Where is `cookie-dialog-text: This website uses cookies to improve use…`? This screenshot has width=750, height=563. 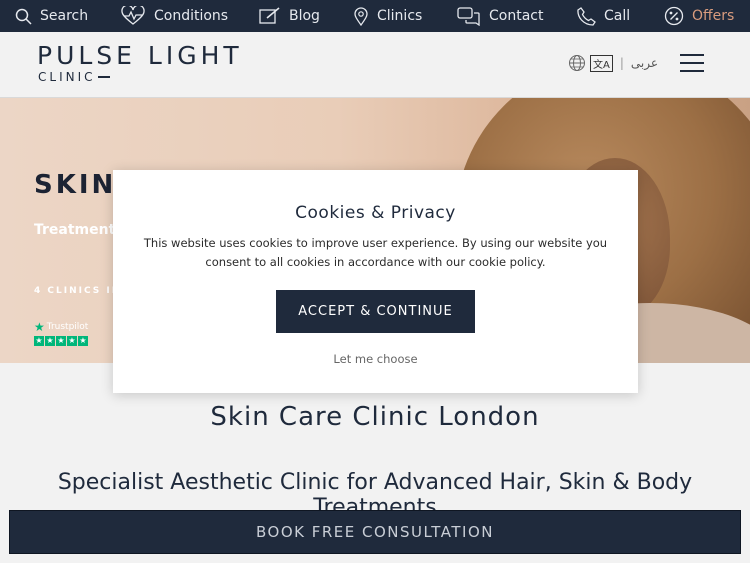 cookie-dialog-text: This website uses cookies to improve use… is located at coordinates (375, 252).